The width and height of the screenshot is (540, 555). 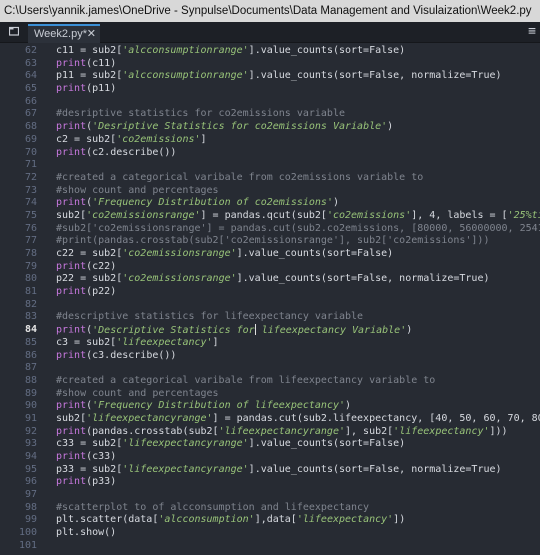 I want to click on code-line: 63 print(c11), so click(x=270, y=64).